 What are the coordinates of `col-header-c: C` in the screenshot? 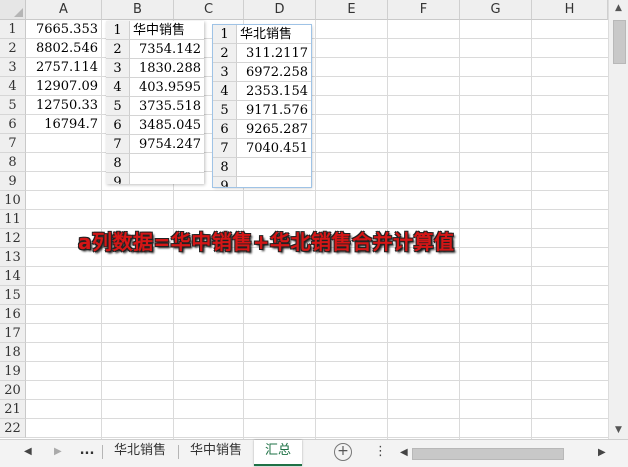 It's located at (209, 10).